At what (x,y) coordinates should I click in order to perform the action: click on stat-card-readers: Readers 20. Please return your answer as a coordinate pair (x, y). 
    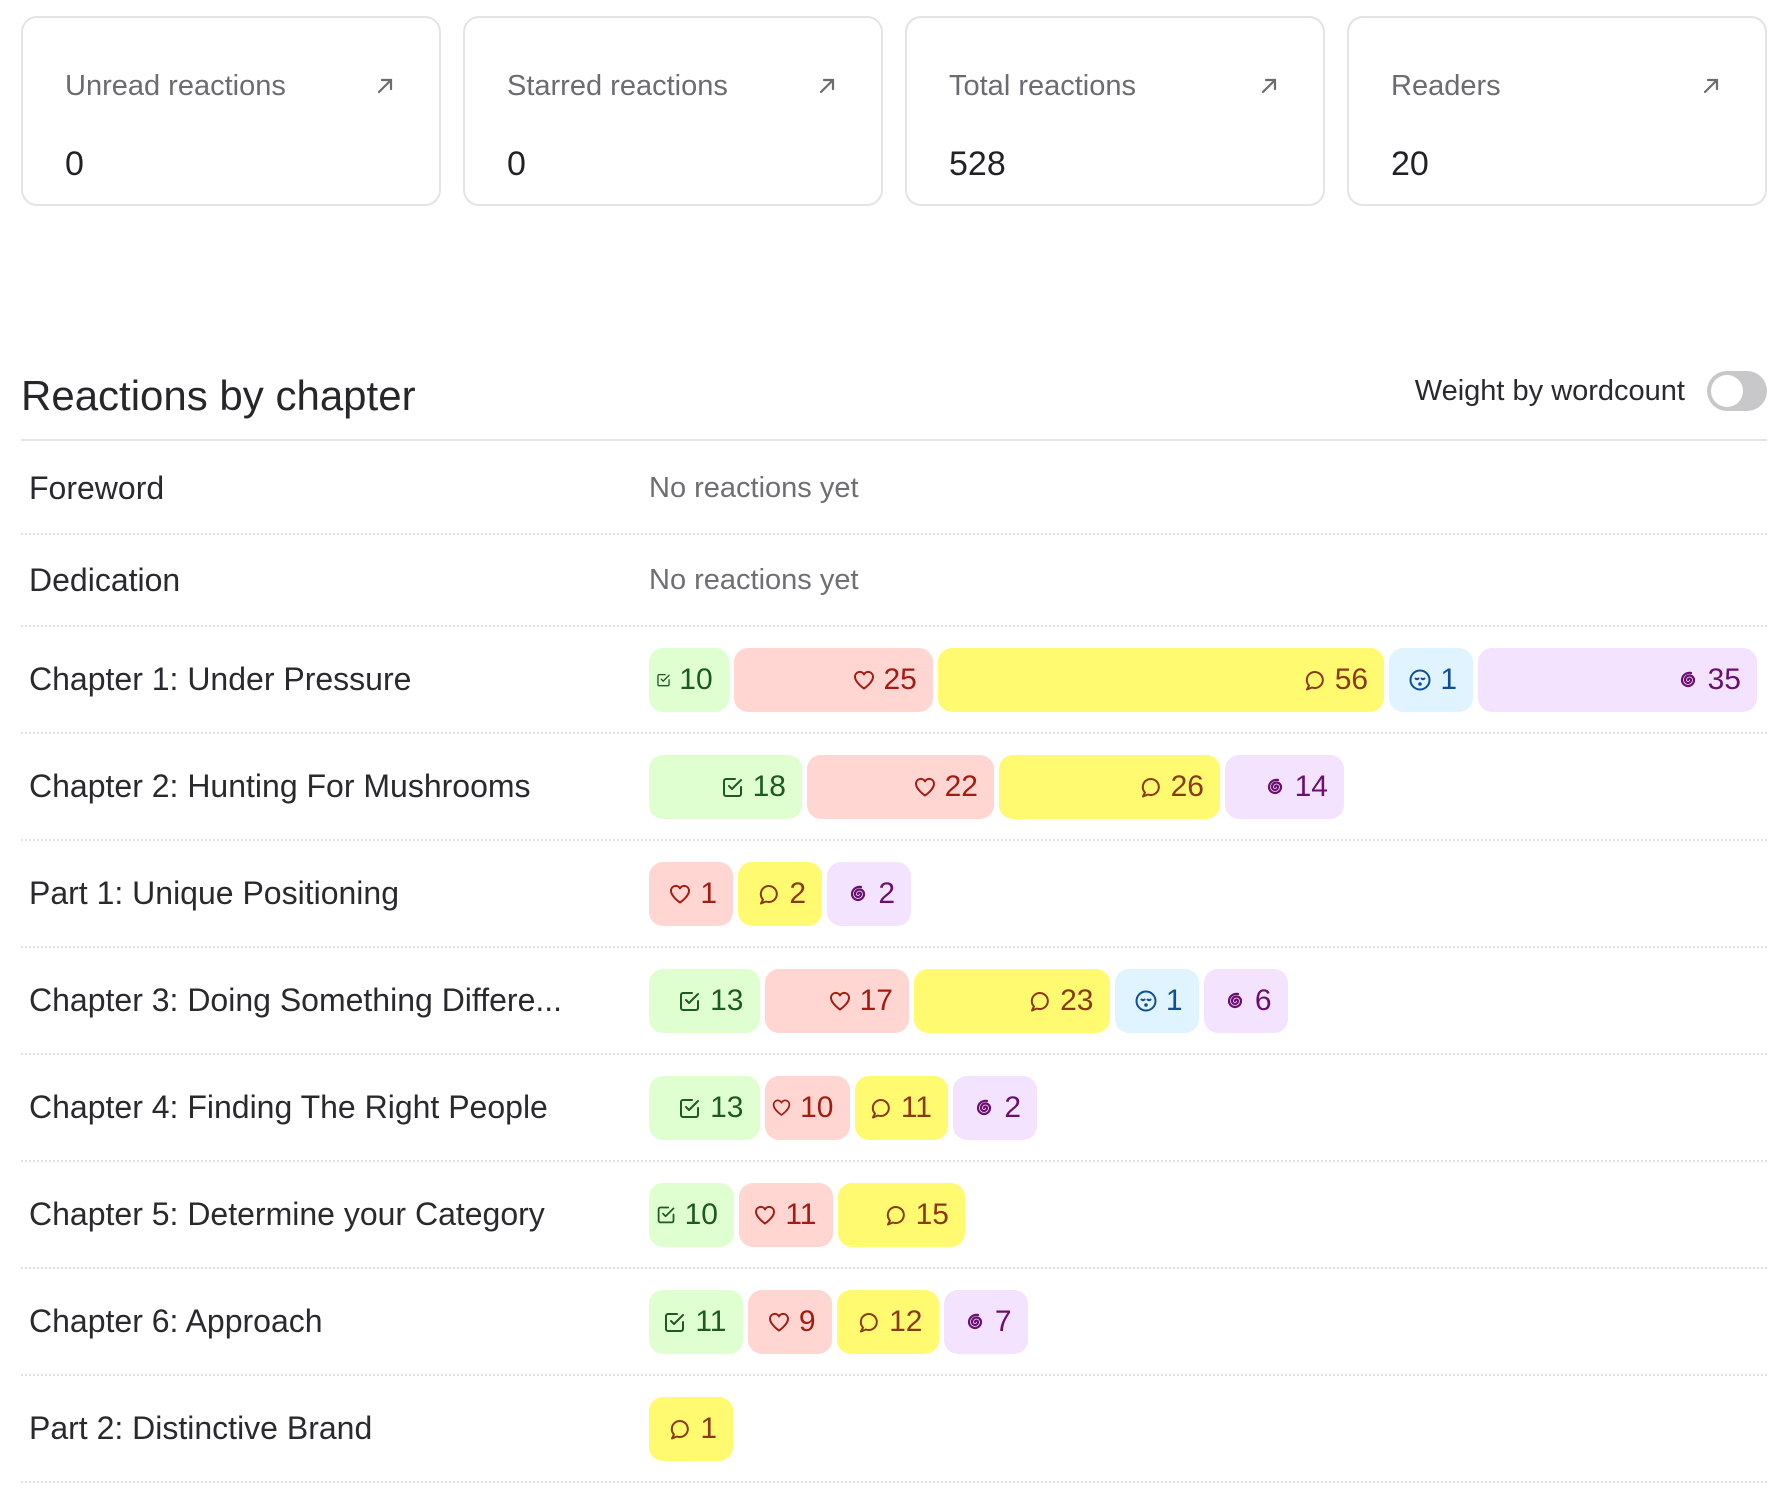
    Looking at the image, I should click on (1557, 111).